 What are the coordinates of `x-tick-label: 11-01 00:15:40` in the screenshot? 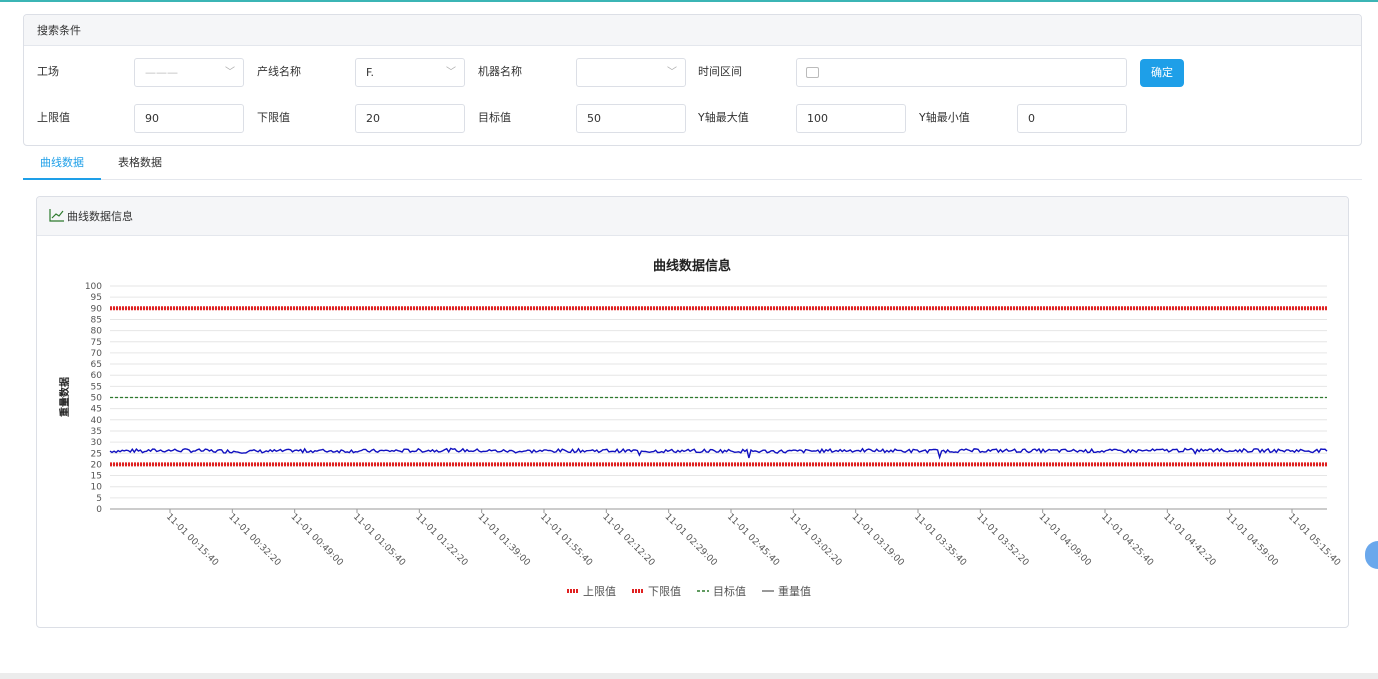 It's located at (192, 540).